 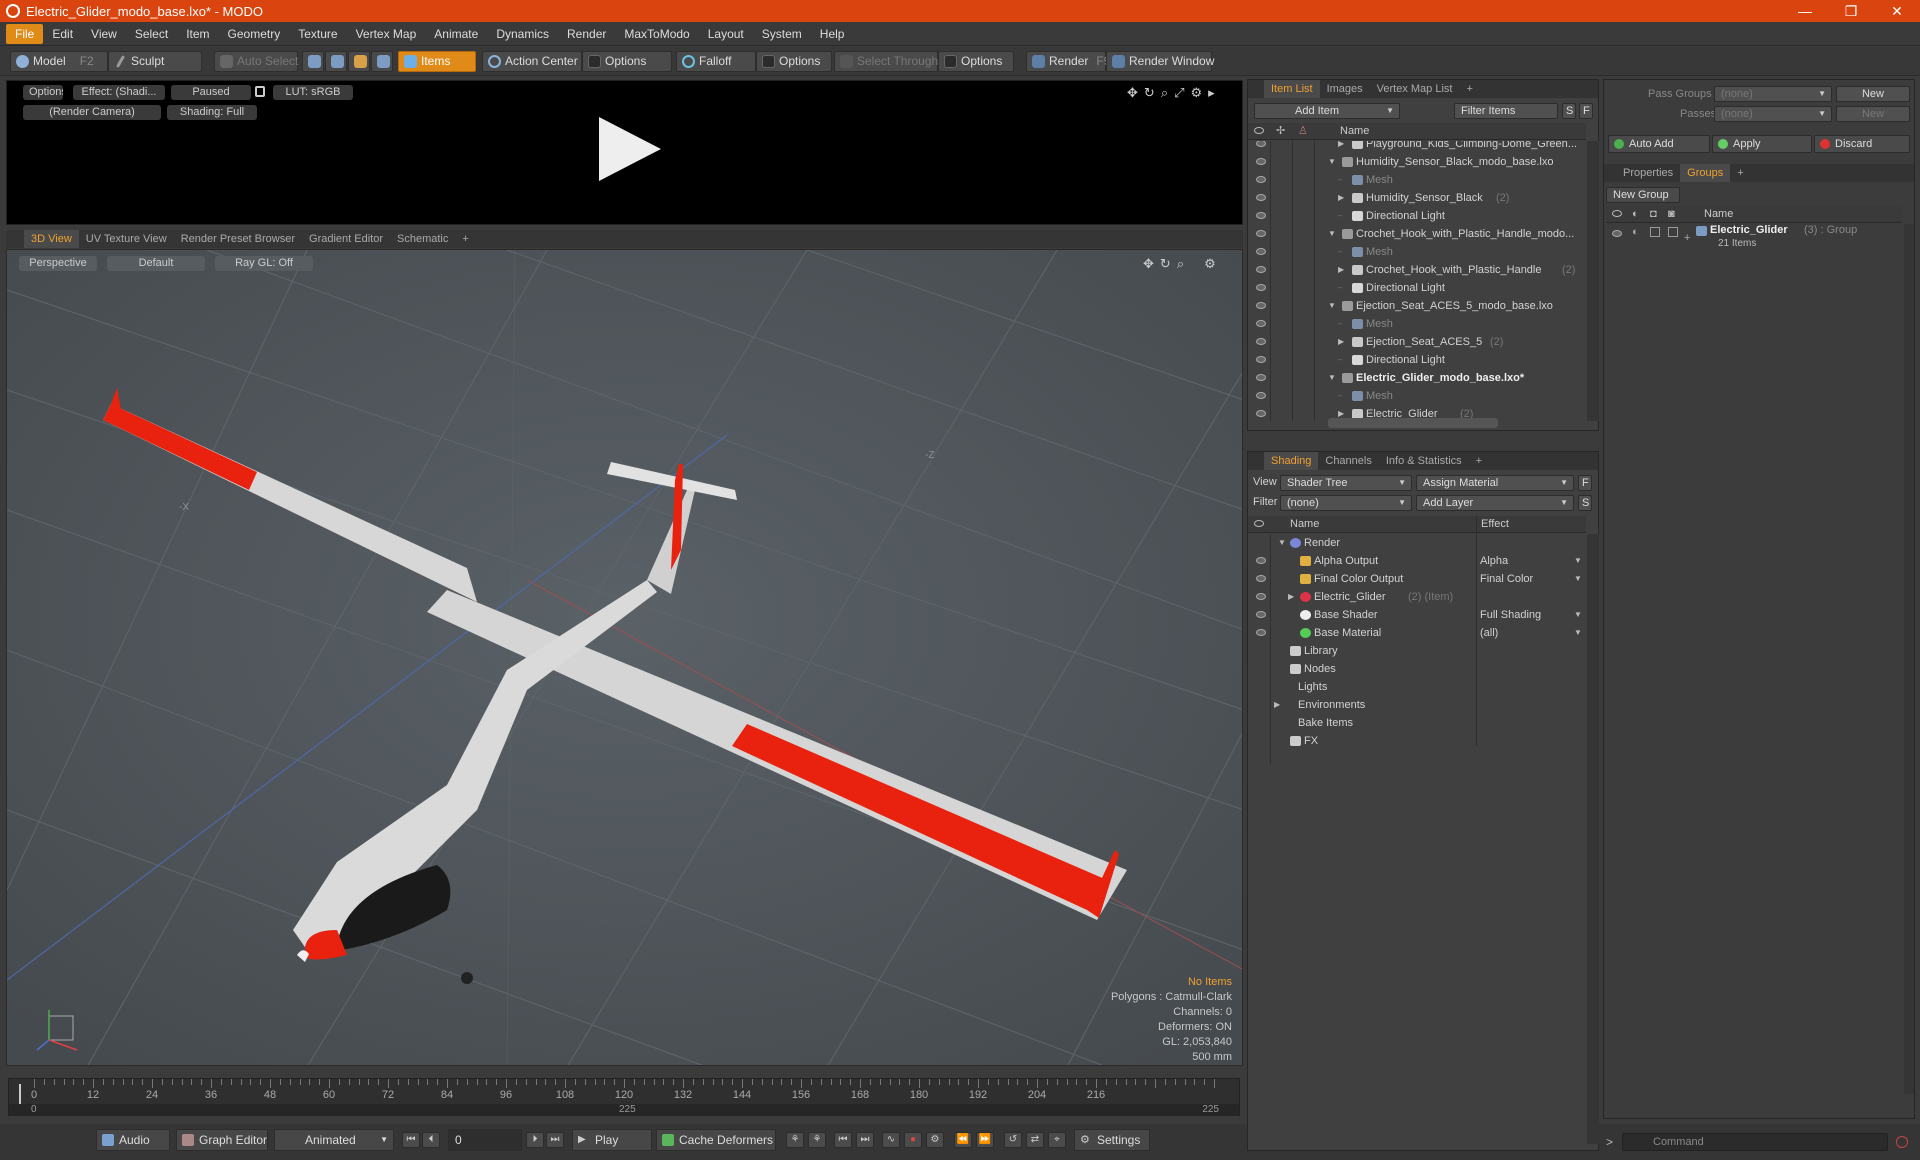 What do you see at coordinates (411, 1140) in the screenshot?
I see `first-frame-icon: ⏮` at bounding box center [411, 1140].